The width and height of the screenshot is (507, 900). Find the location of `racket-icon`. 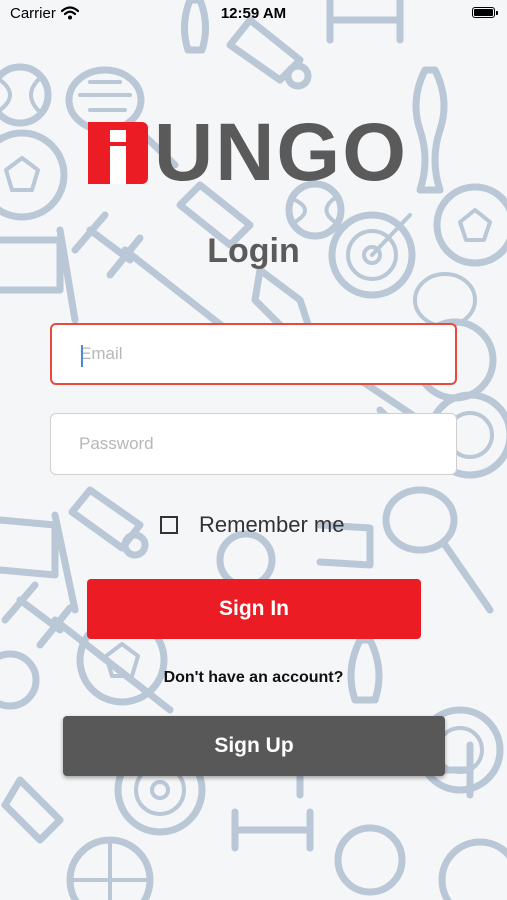

racket-icon is located at coordinates (445, 300).